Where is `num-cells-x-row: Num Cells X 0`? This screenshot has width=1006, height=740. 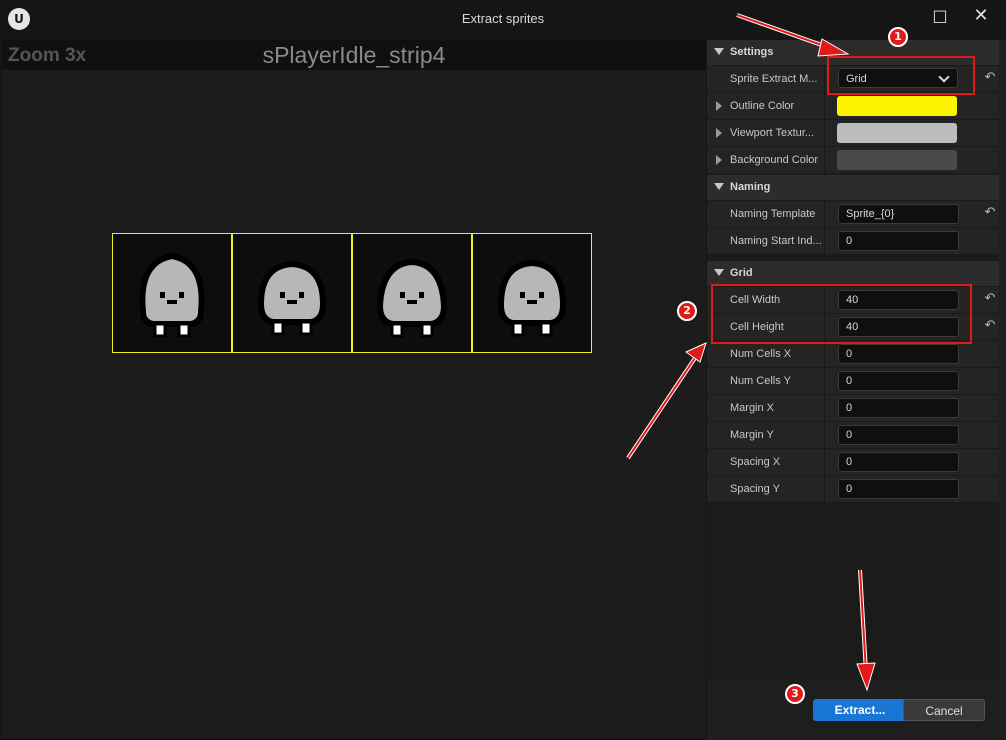 num-cells-x-row: Num Cells X 0 is located at coordinates (853, 354).